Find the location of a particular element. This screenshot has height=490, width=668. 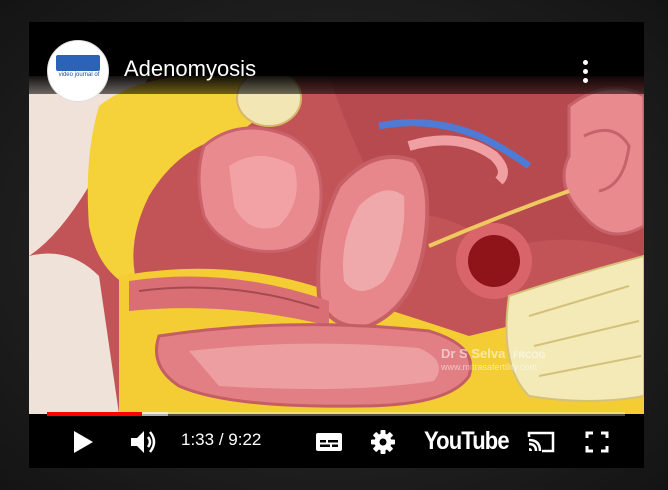

watermark-url: www.mitrasafertility.com is located at coordinates (489, 367).